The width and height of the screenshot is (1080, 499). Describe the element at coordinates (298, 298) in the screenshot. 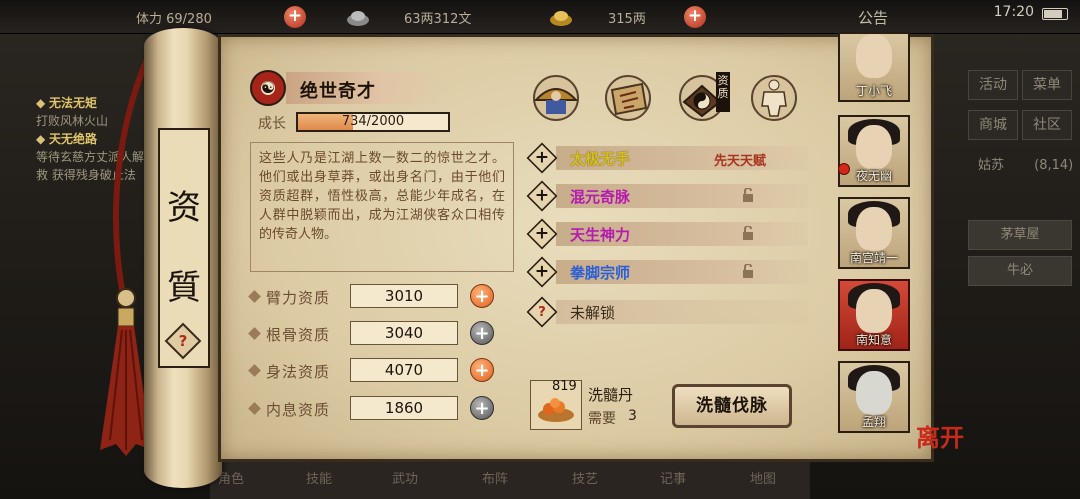

I see `stat-label: 臂力资质` at that location.